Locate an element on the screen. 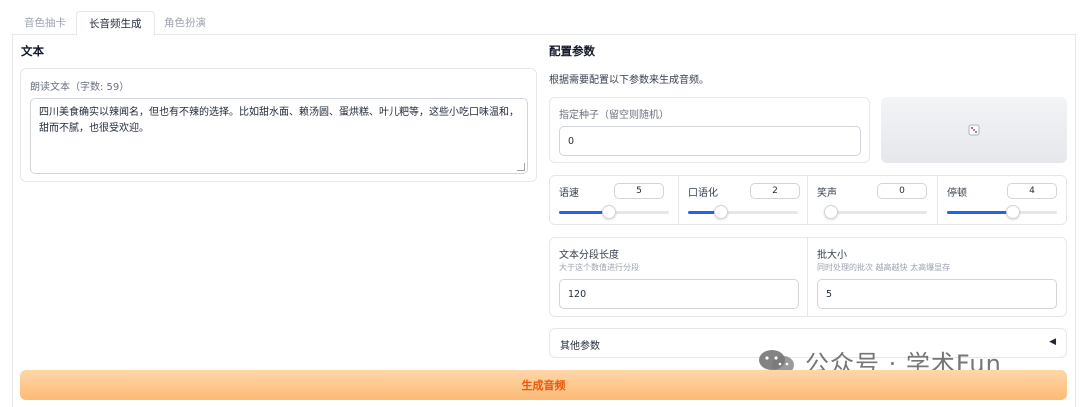  slider-oral: 口语化 2 is located at coordinates (742, 200).